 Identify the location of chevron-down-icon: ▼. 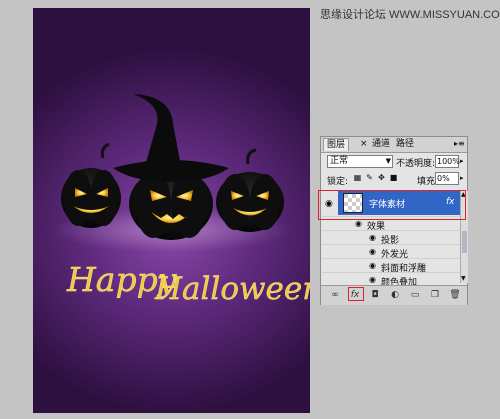
(388, 161).